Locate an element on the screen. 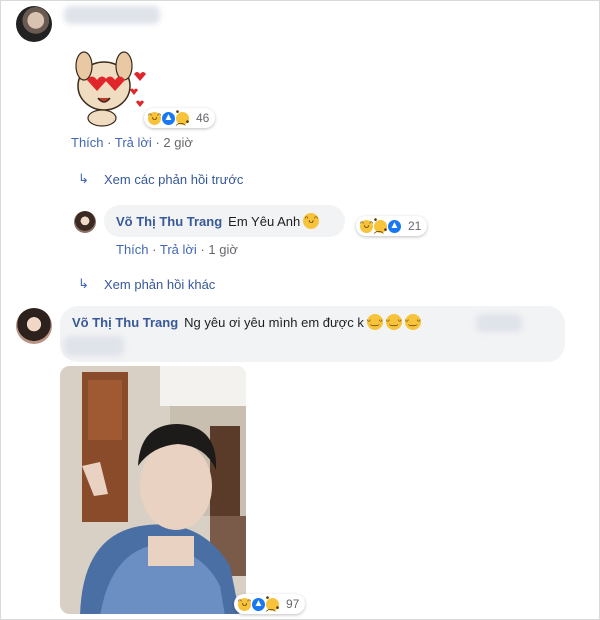 The width and height of the screenshot is (600, 620). other-replies-link: ↳ Xem phản hồi khác is located at coordinates (146, 284).